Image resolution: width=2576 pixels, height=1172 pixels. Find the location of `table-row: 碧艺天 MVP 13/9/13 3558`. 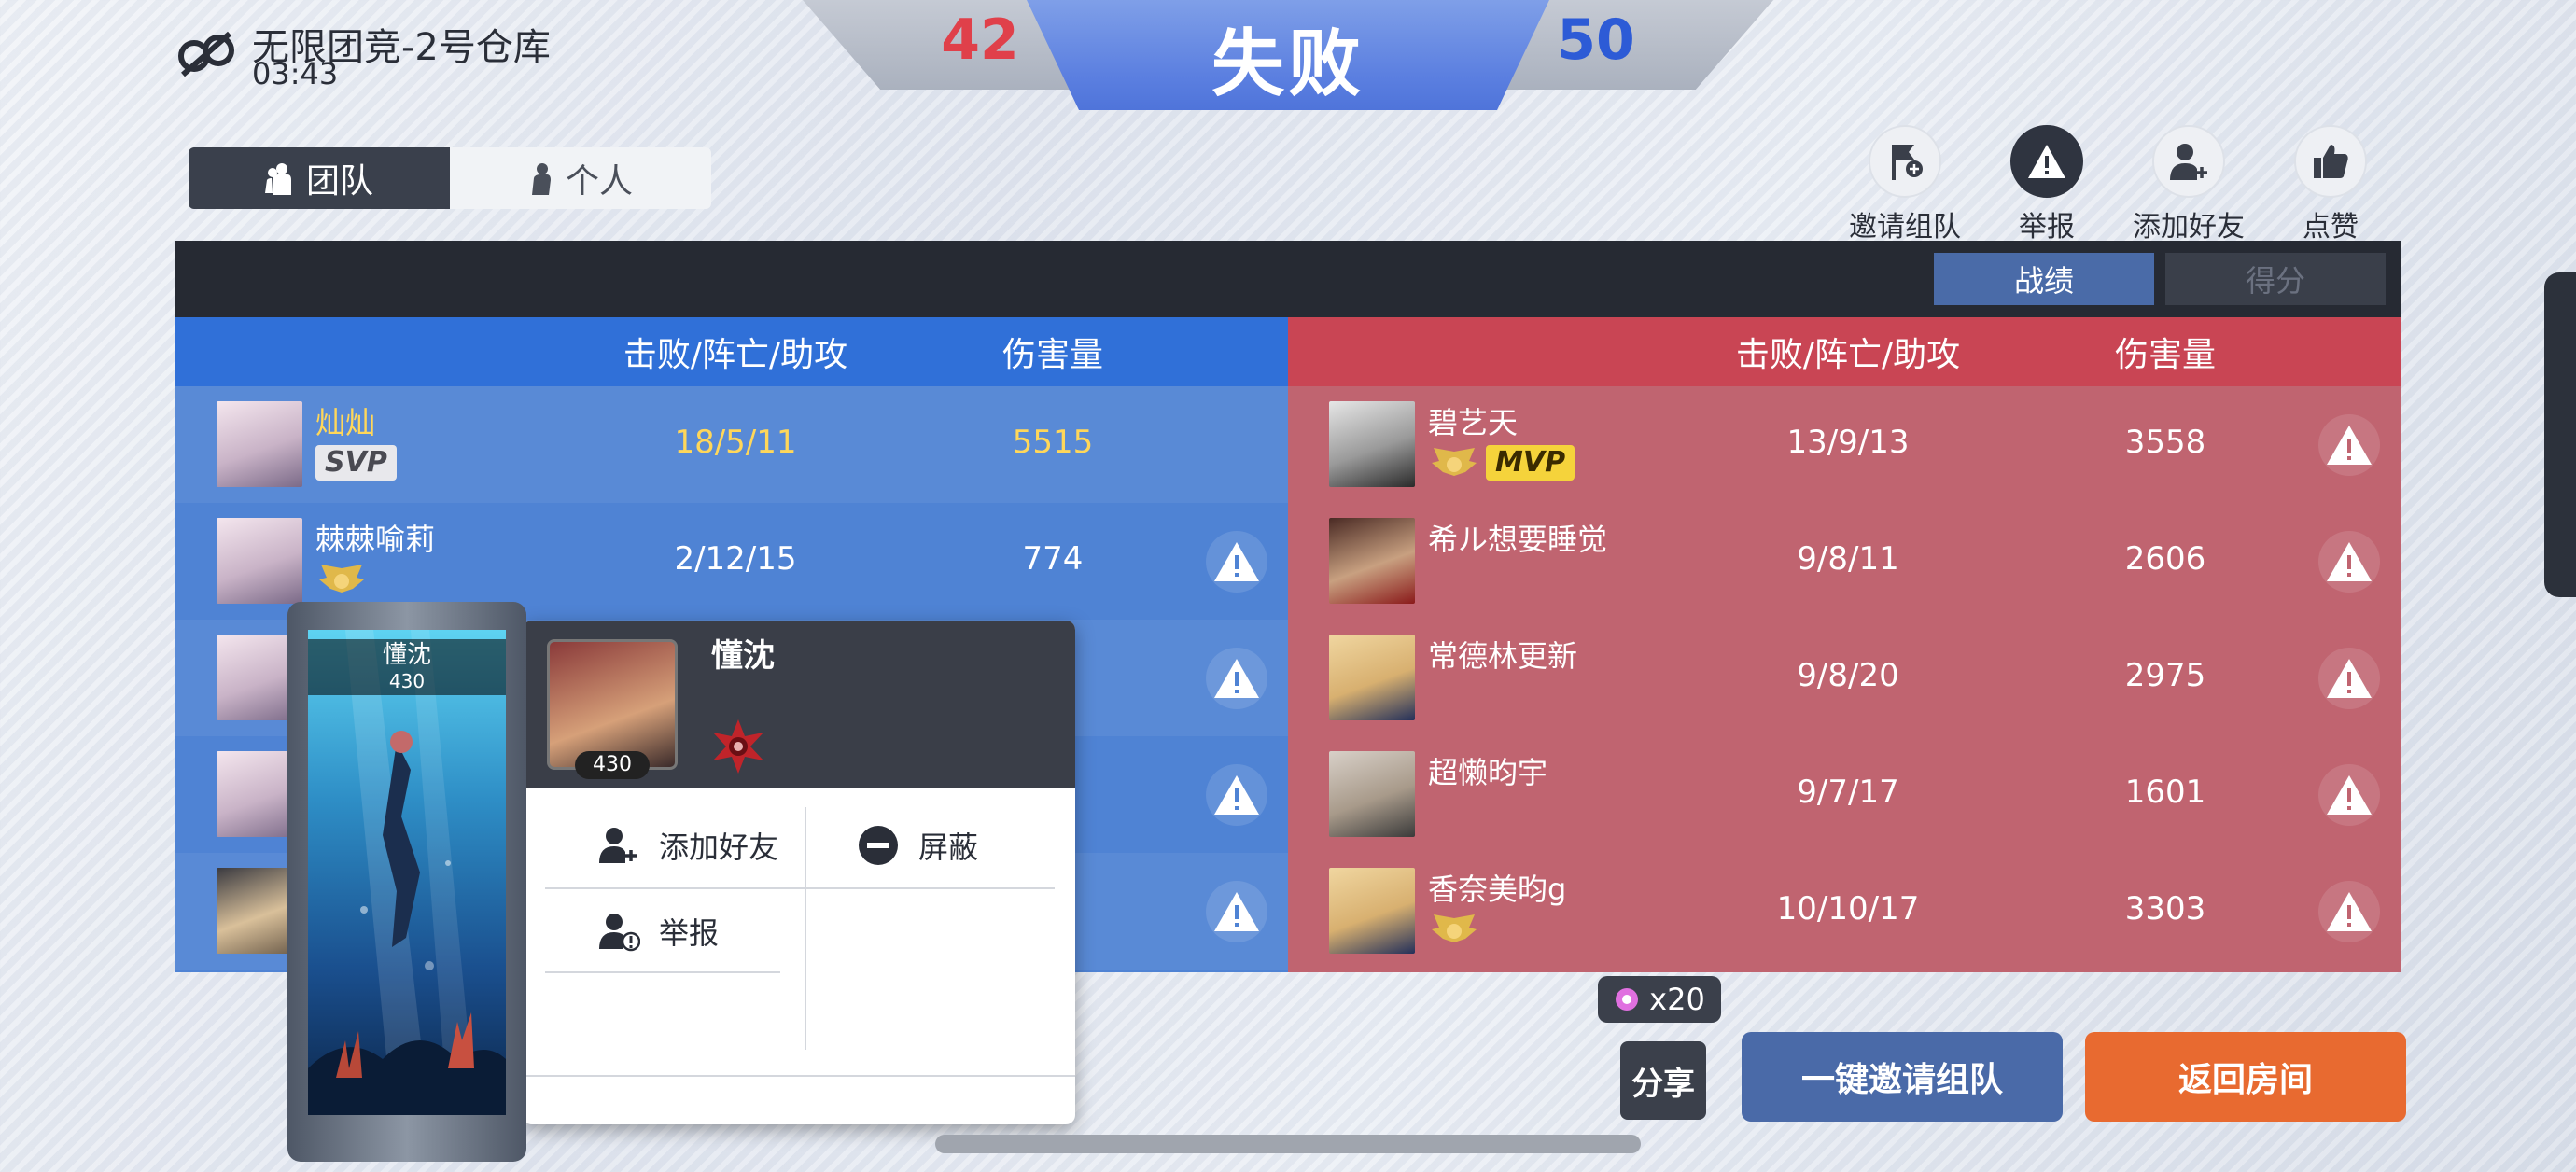

table-row: 碧艺天 MVP 13/9/13 3558 is located at coordinates (1844, 444).